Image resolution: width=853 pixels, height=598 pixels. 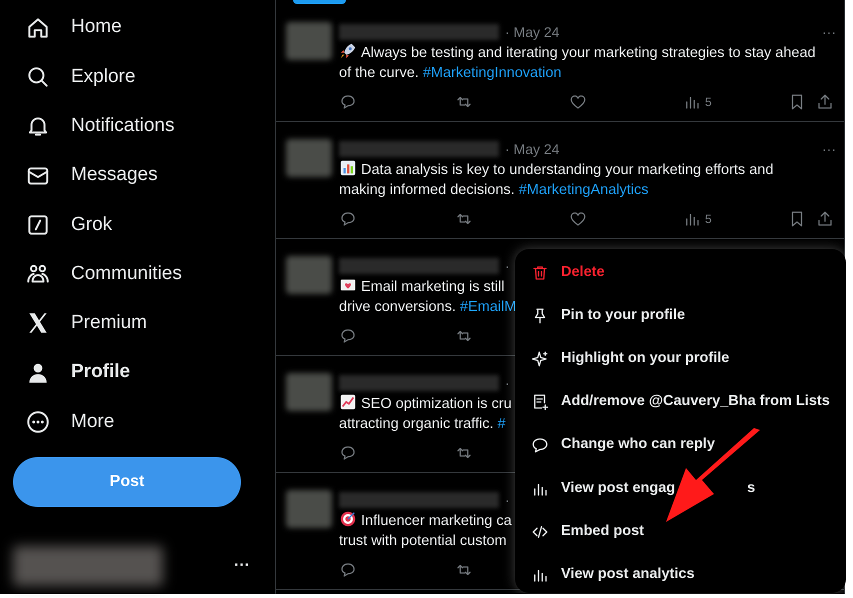 I want to click on menu-item: Add/remove @Cauvery_Bha from Lists, so click(x=680, y=402).